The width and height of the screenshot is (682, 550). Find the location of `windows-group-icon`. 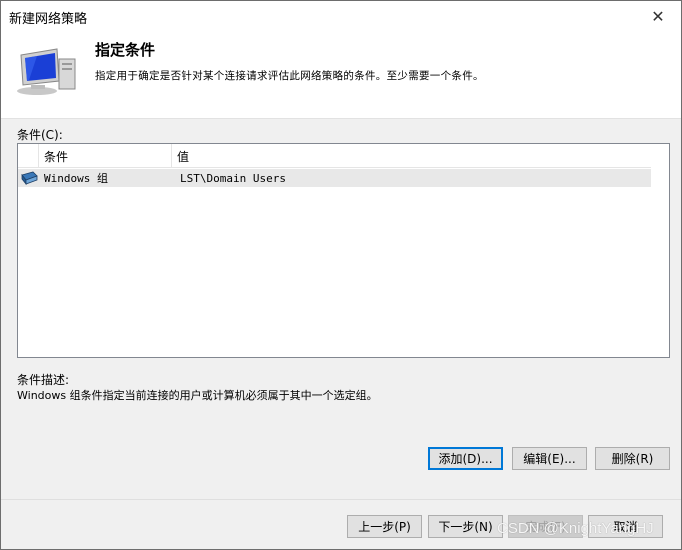

windows-group-icon is located at coordinates (30, 178).